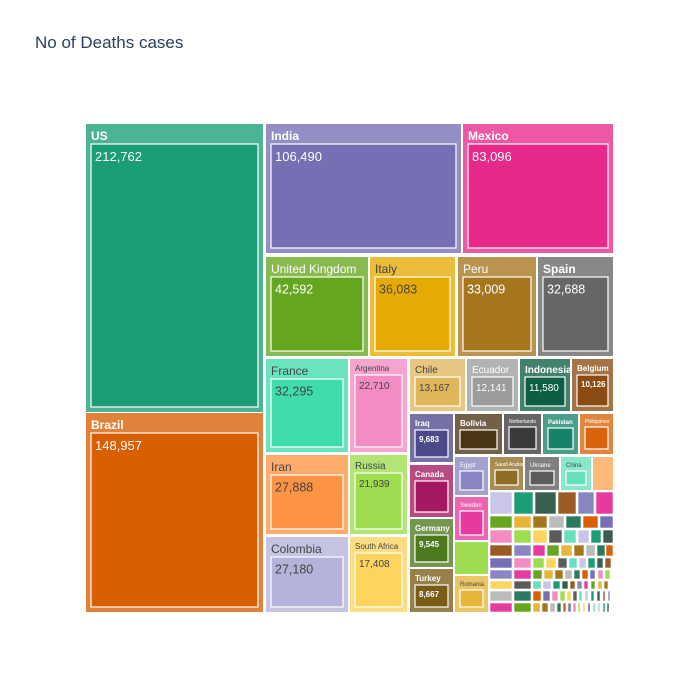 The width and height of the screenshot is (700, 700). I want to click on tile-chile: Chile 13,167, so click(437, 385).